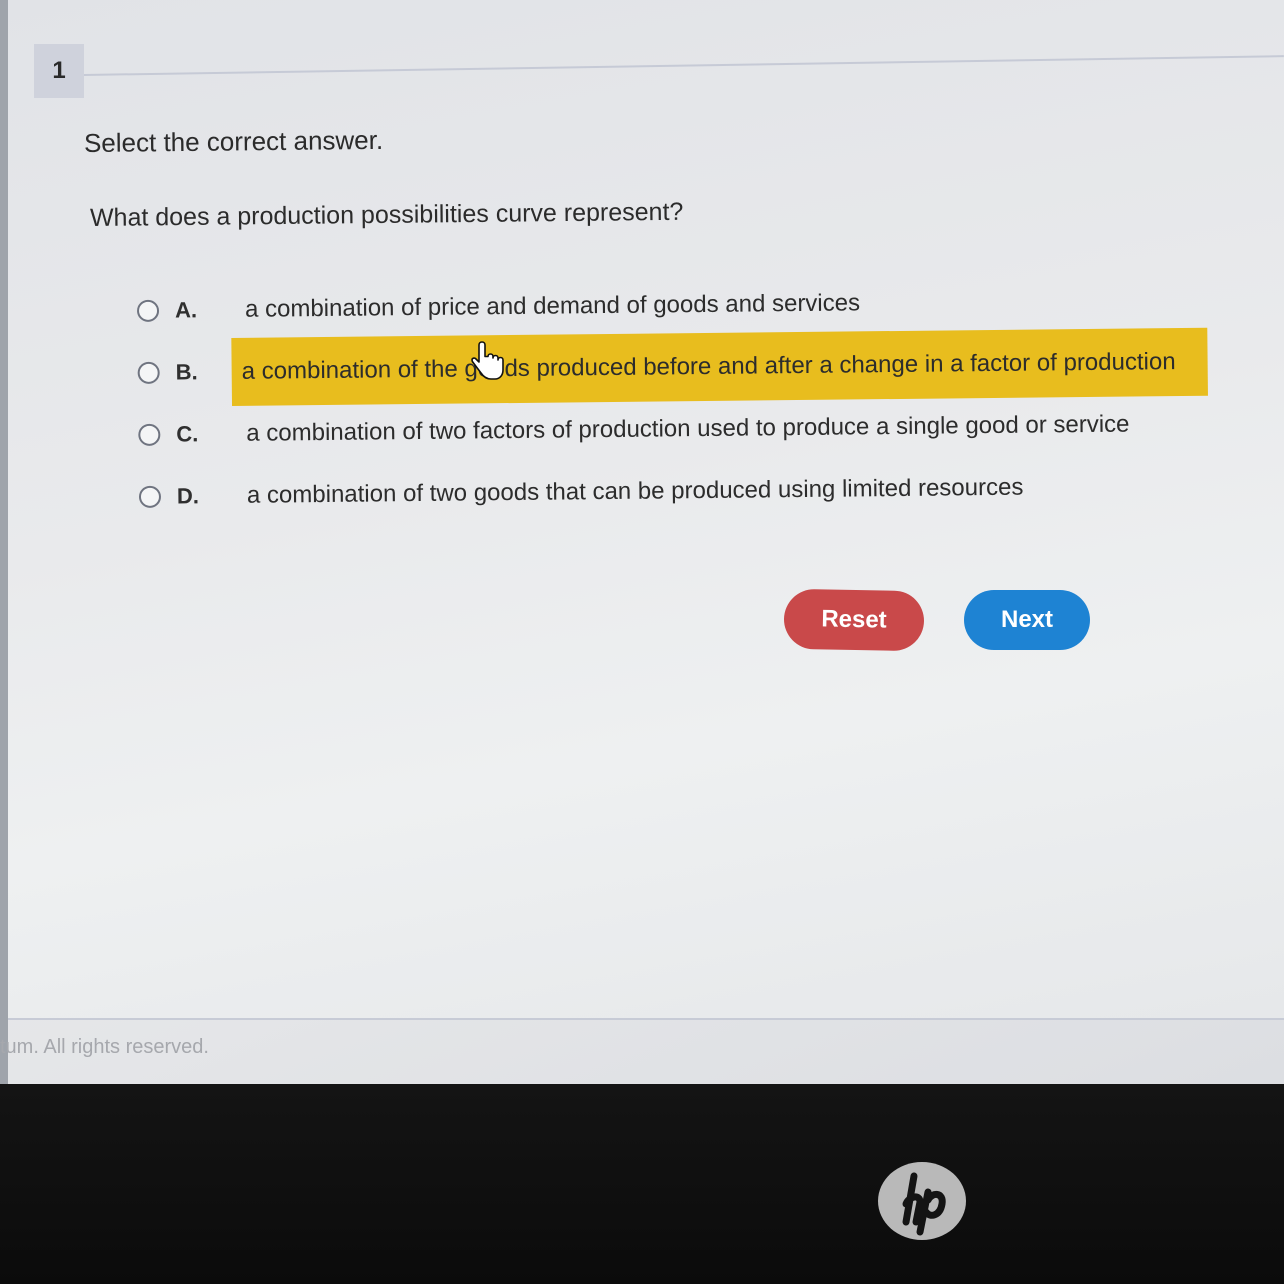  What do you see at coordinates (188, 496) in the screenshot?
I see `option-letter: D.` at bounding box center [188, 496].